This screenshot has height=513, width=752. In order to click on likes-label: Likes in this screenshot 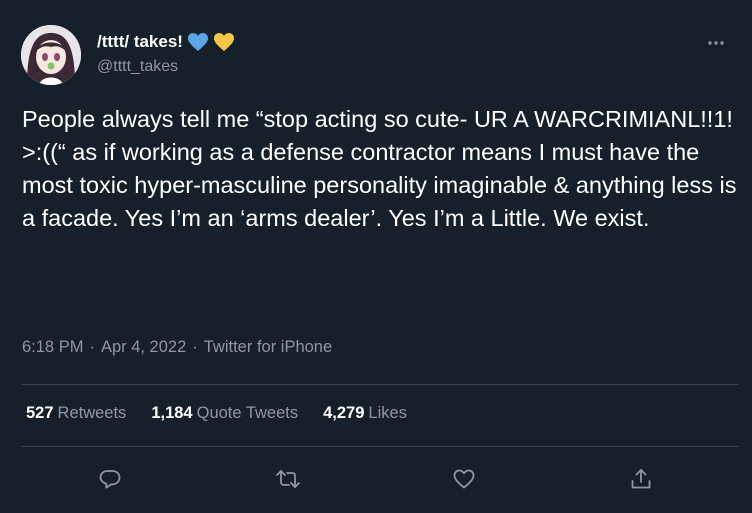, I will do `click(387, 413)`.